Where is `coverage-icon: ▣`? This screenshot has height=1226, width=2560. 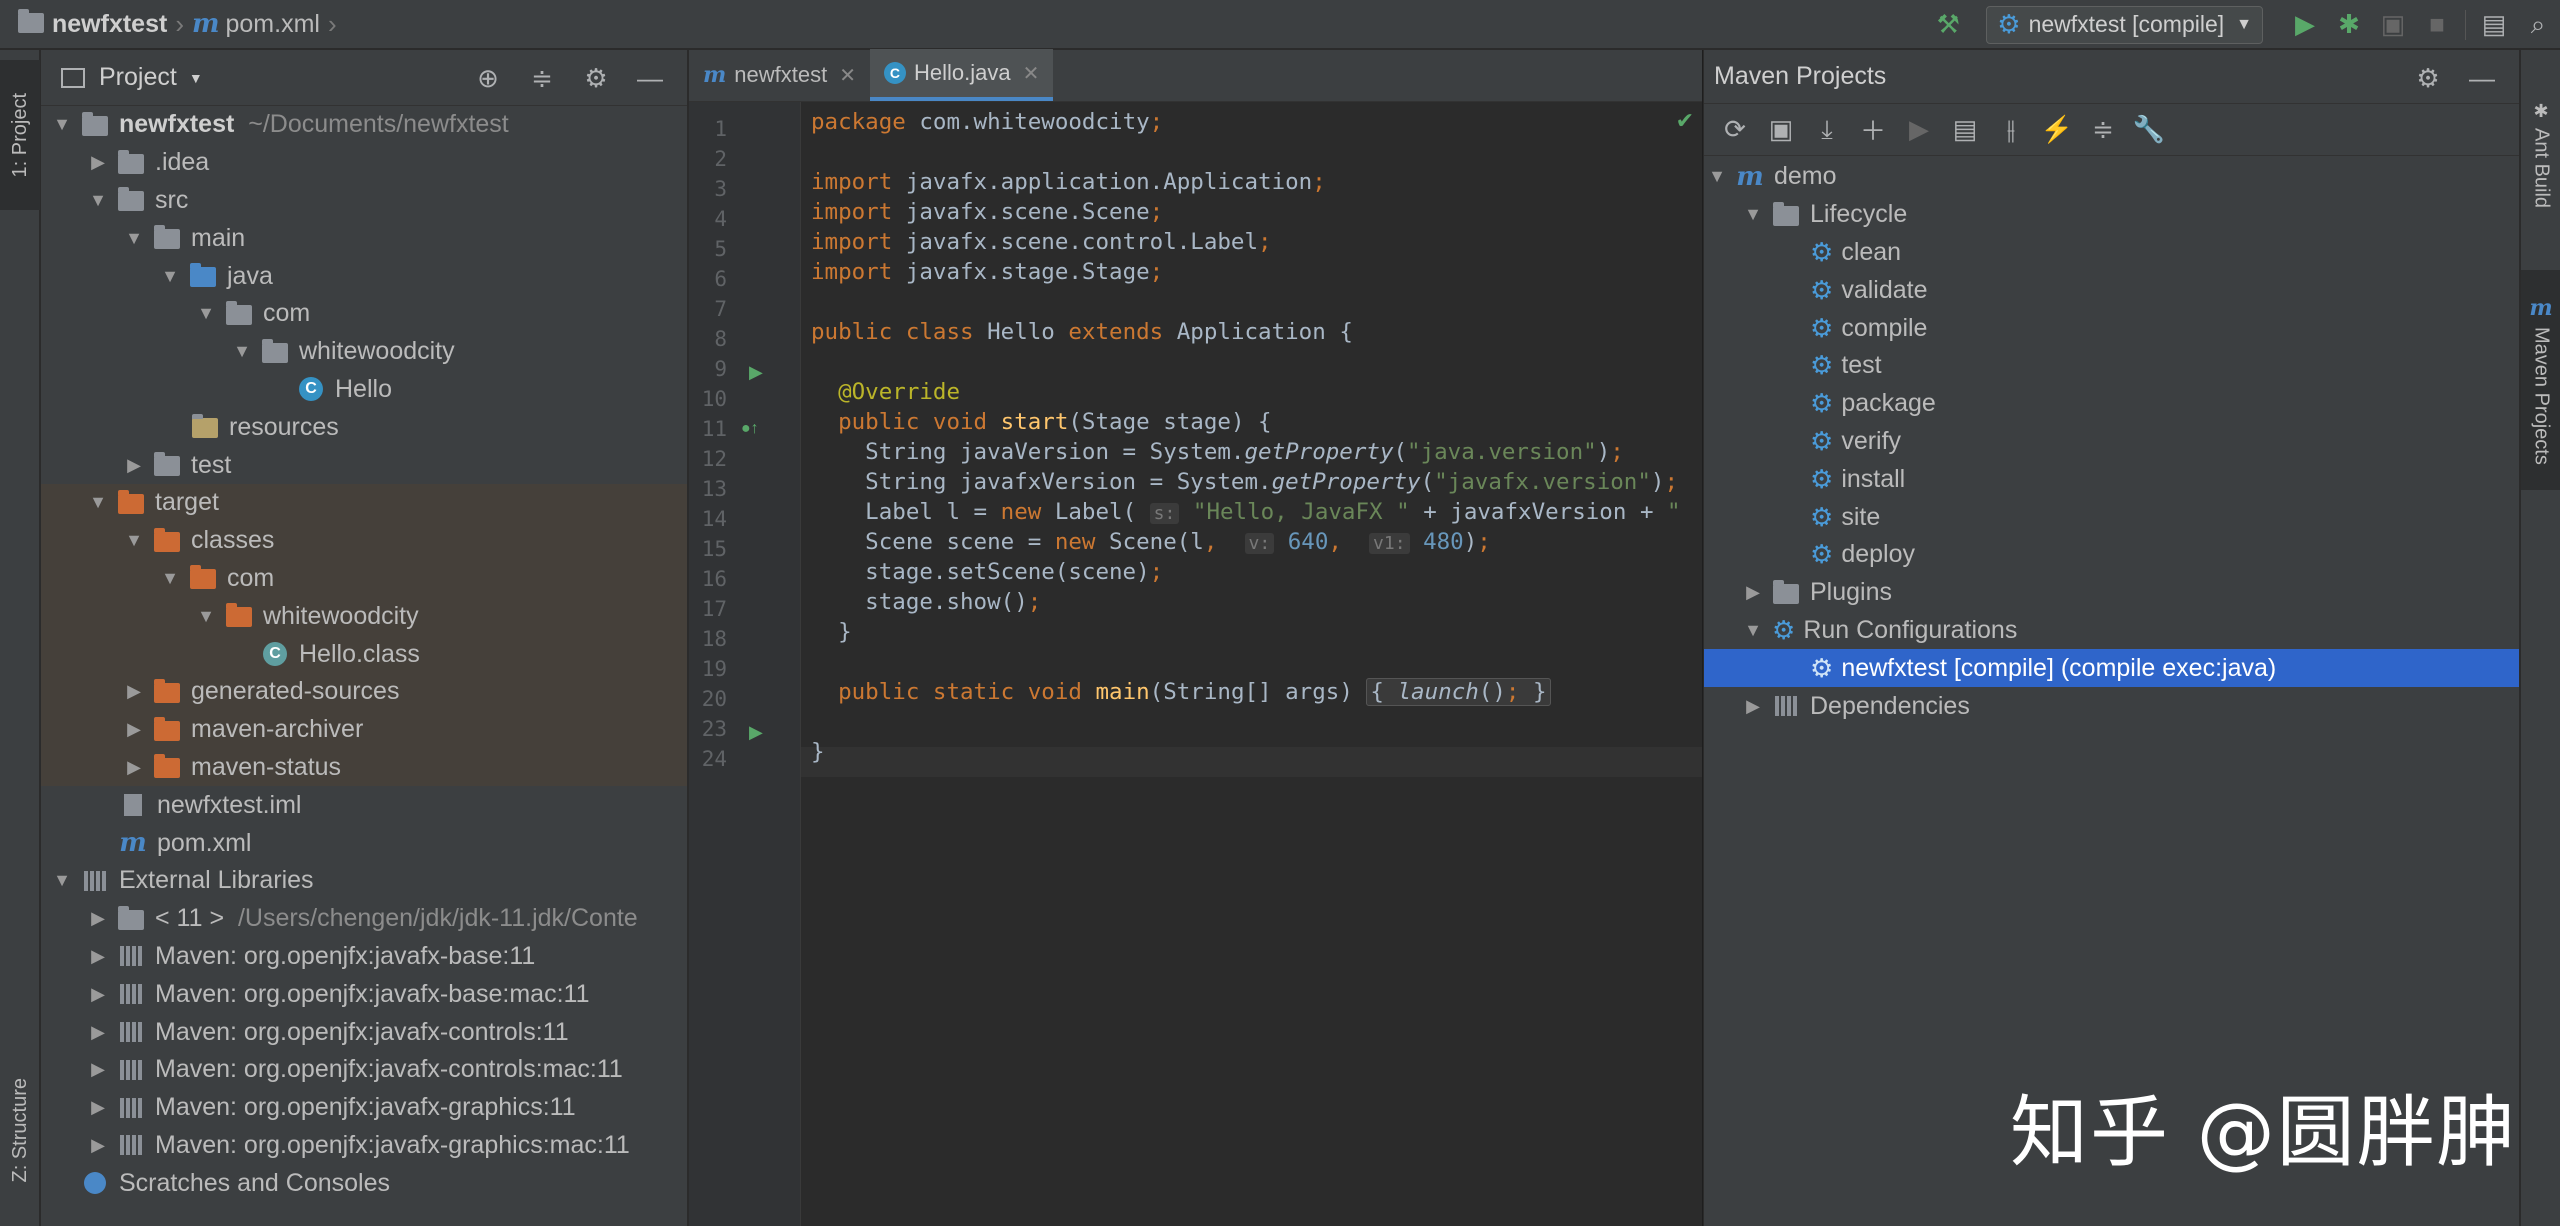
coverage-icon: ▣ is located at coordinates (2393, 25).